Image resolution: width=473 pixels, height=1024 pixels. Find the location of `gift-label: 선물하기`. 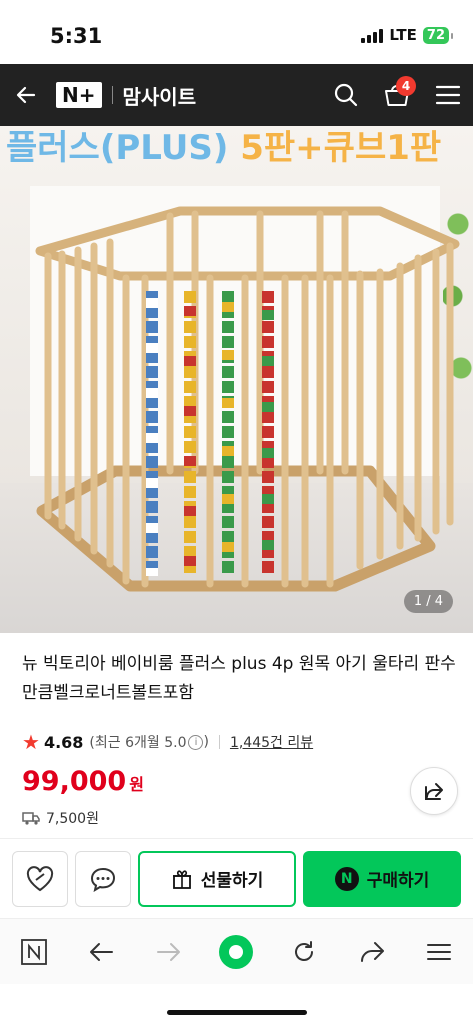

gift-label: 선물하기 is located at coordinates (232, 881).